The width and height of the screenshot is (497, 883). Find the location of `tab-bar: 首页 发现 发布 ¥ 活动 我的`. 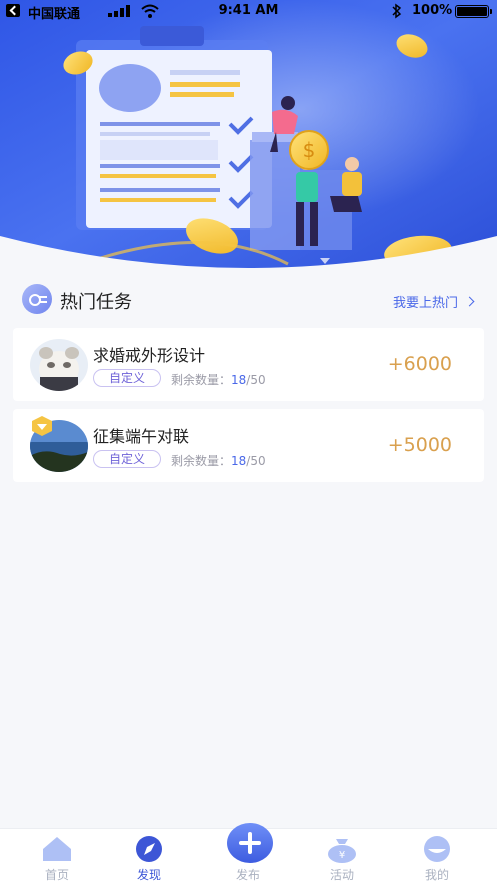

tab-bar: 首页 发现 发布 ¥ 活动 我的 is located at coordinates (248, 853).